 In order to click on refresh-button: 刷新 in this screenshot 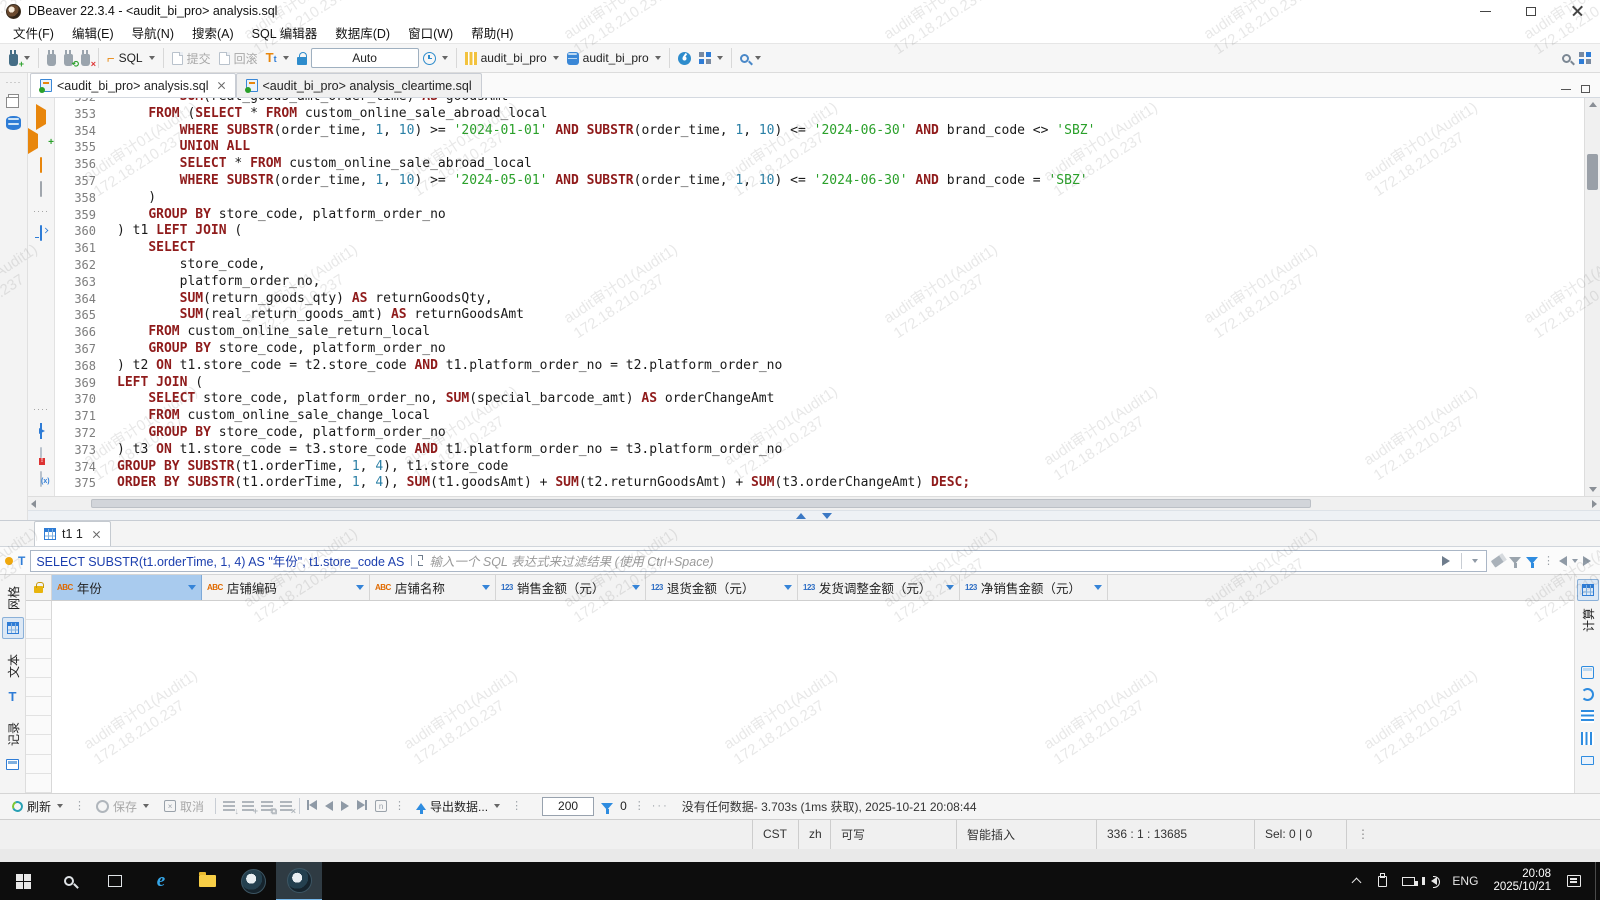, I will do `click(37, 806)`.